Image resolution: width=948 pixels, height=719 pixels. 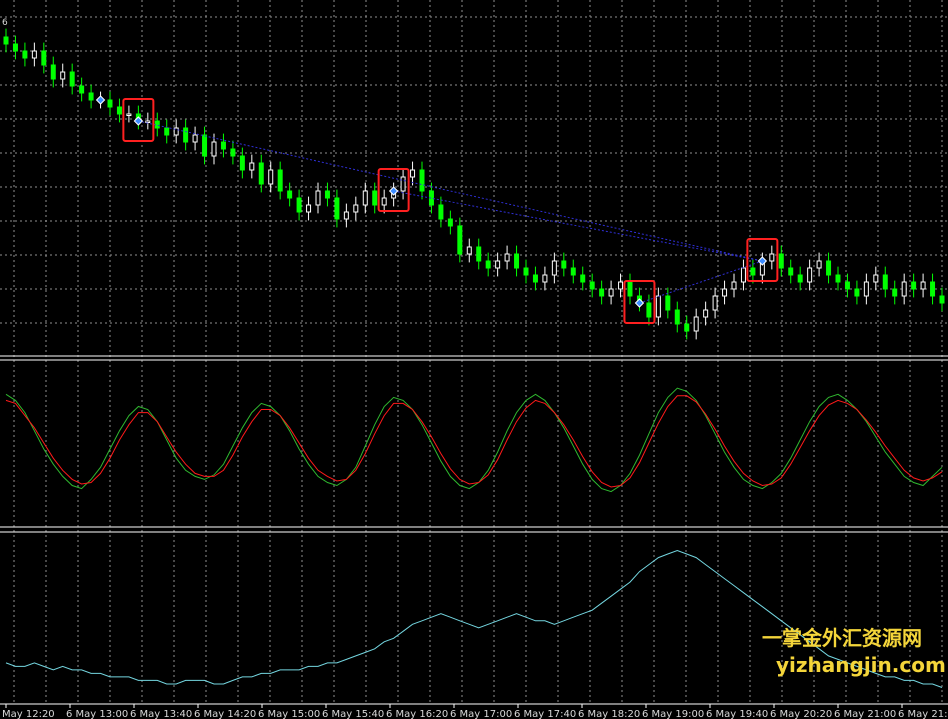 What do you see at coordinates (609, 714) in the screenshot?
I see `time-label: 6 May 18:20` at bounding box center [609, 714].